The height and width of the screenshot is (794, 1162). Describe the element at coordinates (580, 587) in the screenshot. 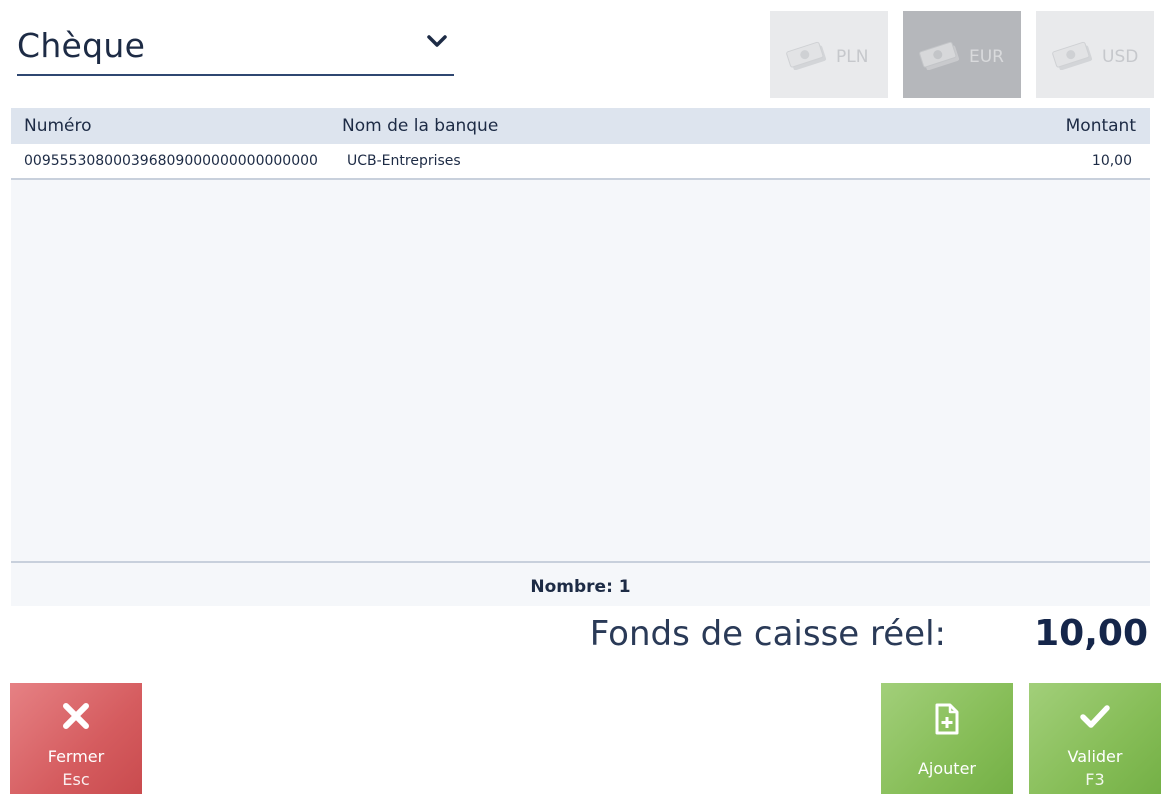

I see `row-count: Nombre: 1` at that location.